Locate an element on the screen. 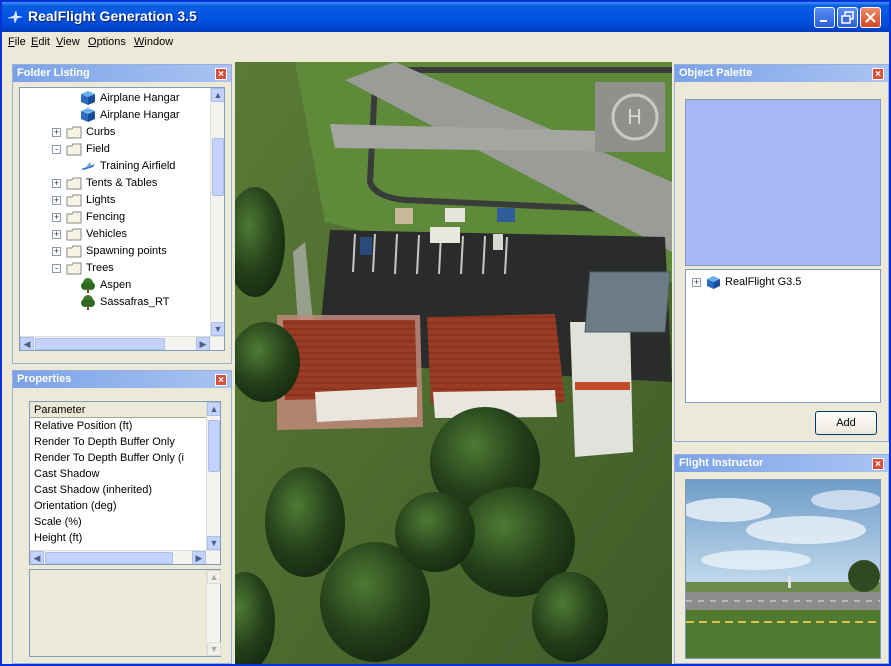 This screenshot has height=666, width=891. minimize-button is located at coordinates (824, 17).